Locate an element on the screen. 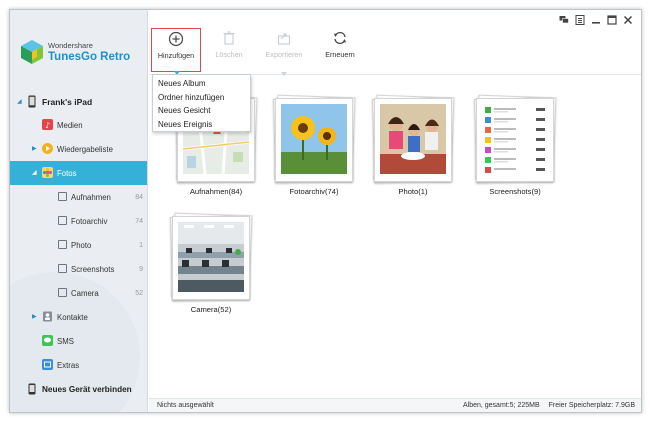 The height and width of the screenshot is (421, 650). album-label: Photo is located at coordinates (81, 245).